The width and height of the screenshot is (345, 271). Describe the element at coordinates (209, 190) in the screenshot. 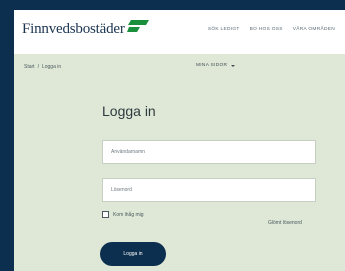

I see `password-field` at that location.